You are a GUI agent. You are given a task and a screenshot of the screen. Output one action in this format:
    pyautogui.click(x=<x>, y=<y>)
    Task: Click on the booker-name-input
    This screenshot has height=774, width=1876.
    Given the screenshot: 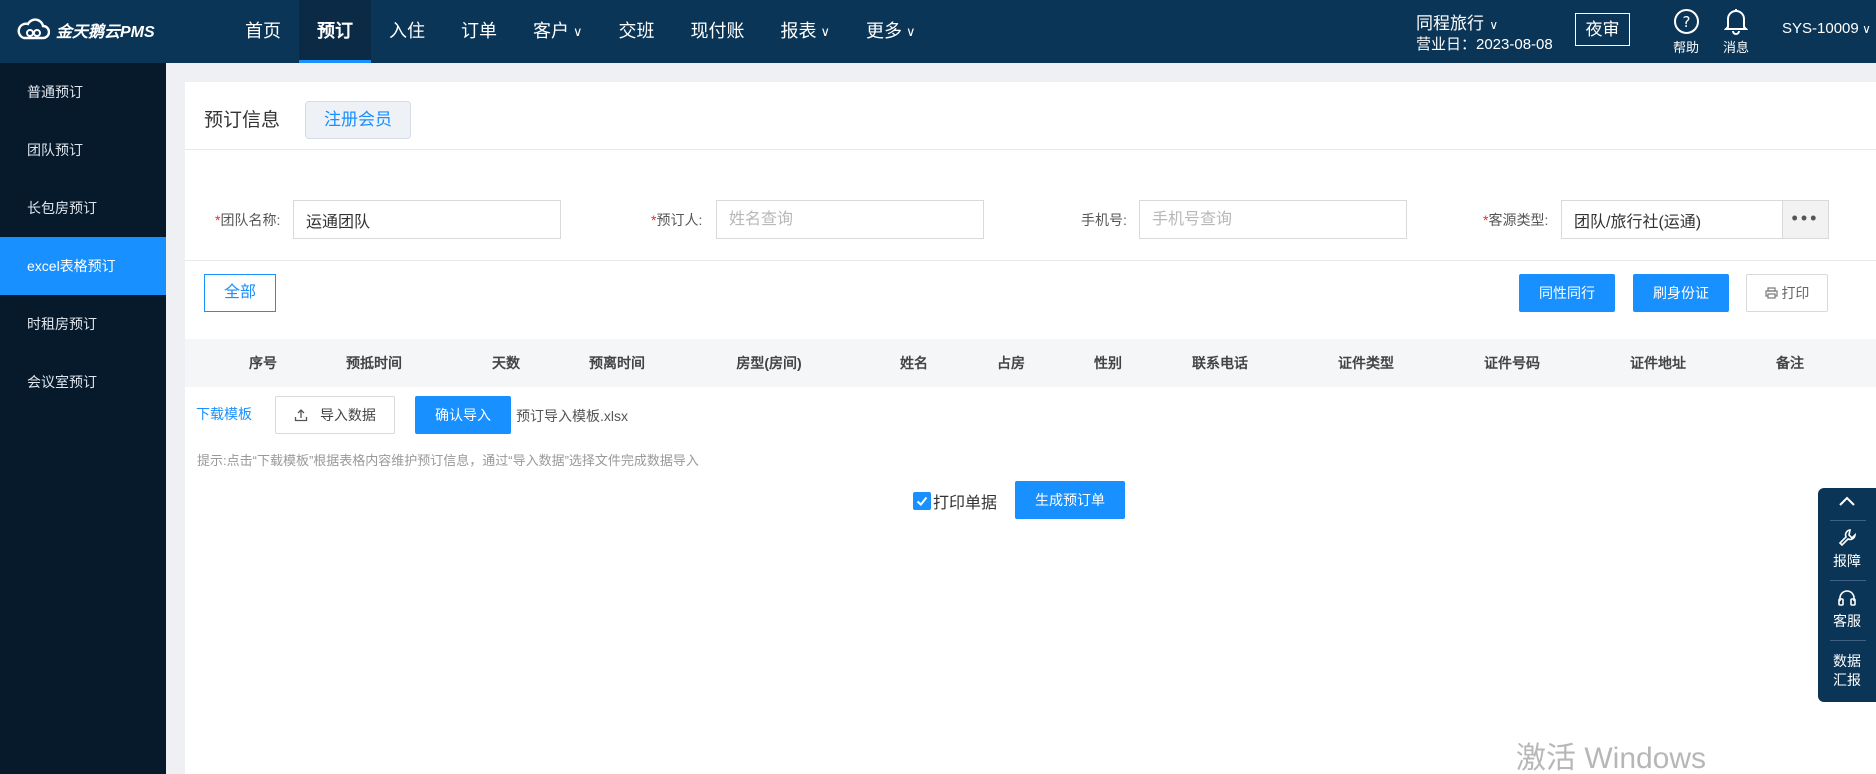 What is the action you would take?
    pyautogui.click(x=850, y=219)
    